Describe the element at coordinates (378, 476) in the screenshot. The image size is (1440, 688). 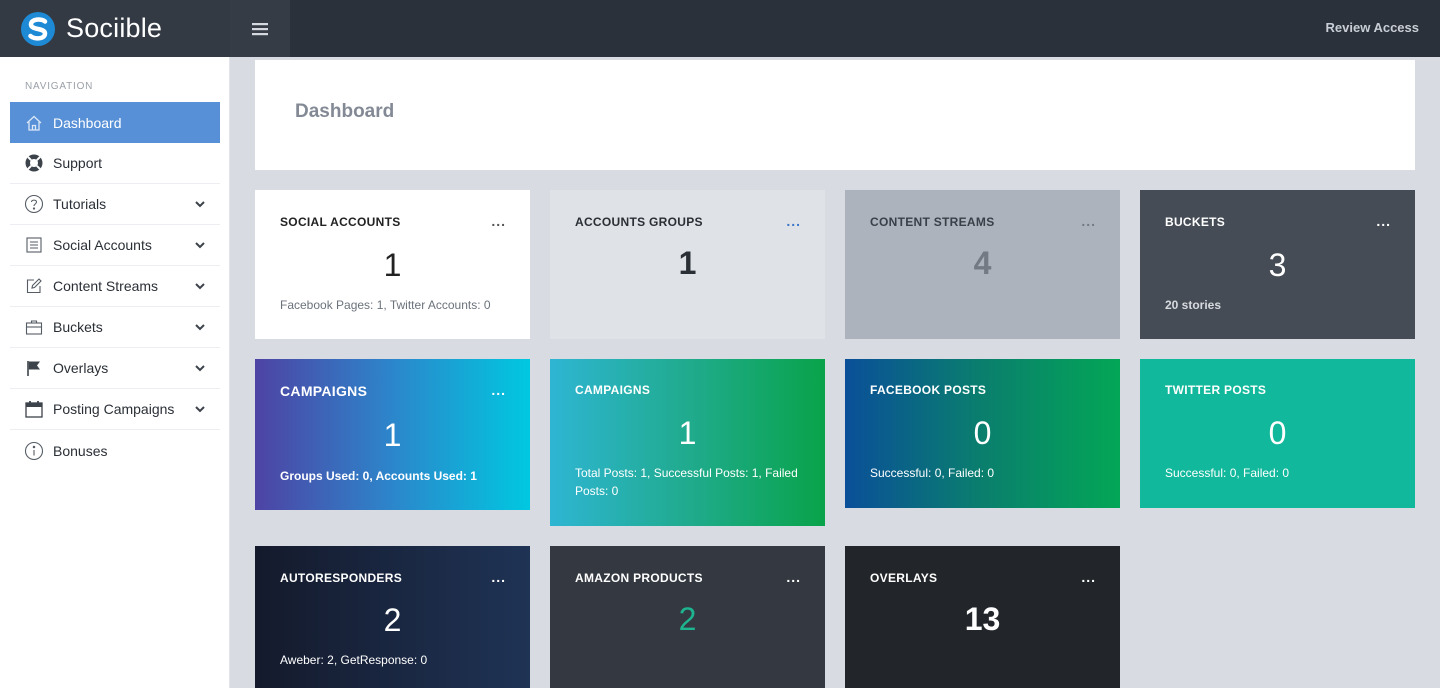
I see `card-subtitle: Groups Used: 0, Accounts Used: 1` at that location.